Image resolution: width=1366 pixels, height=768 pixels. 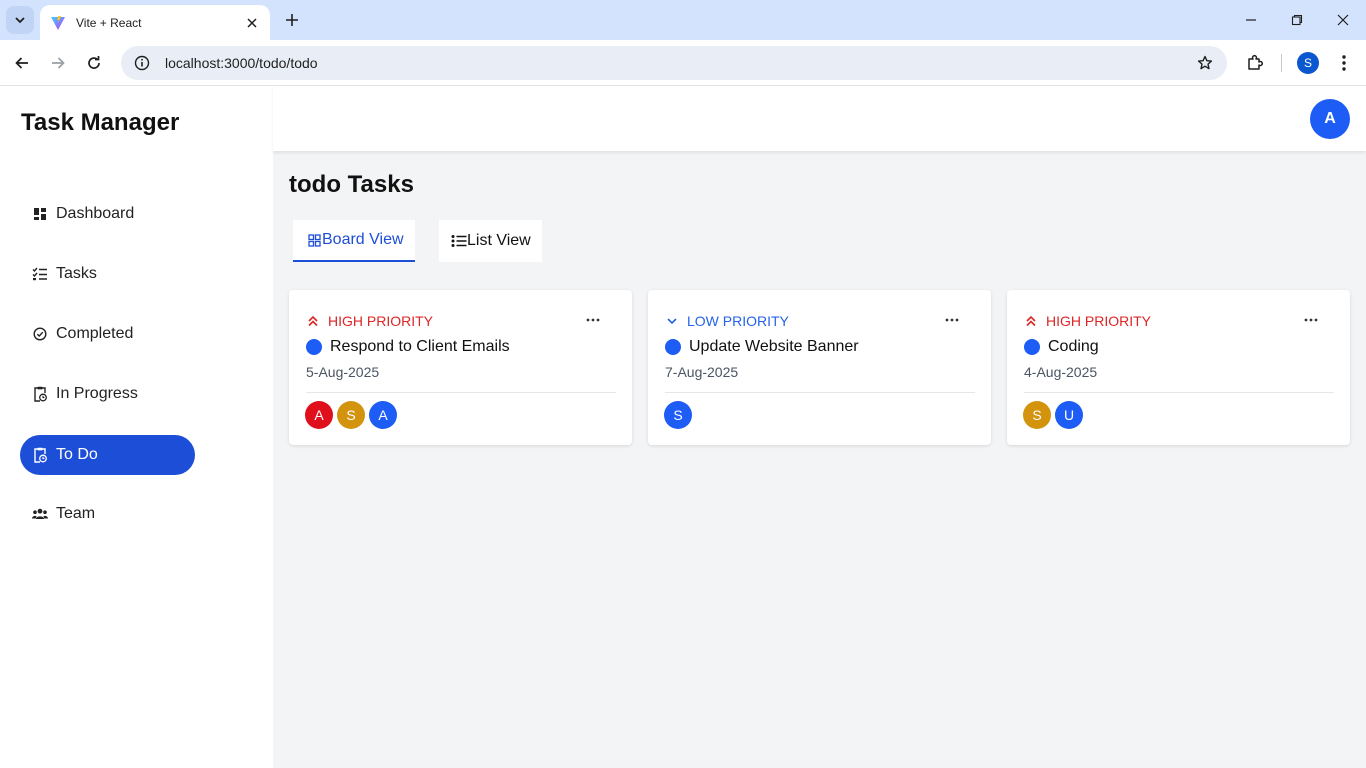 I want to click on checklist-icon, so click(x=40, y=274).